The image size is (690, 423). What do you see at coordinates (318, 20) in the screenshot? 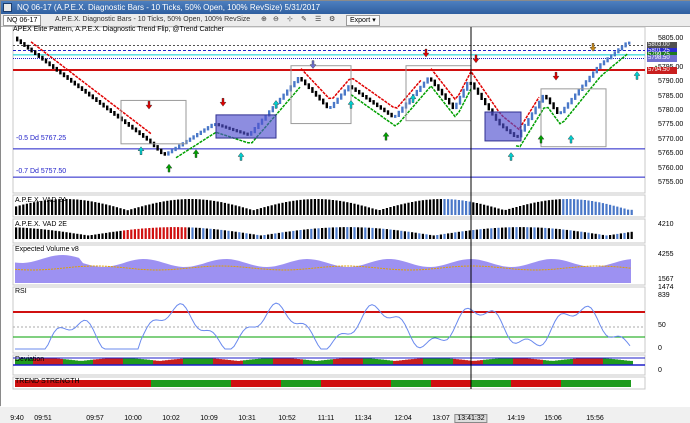
I see `properties-icon: ☰` at bounding box center [318, 20].